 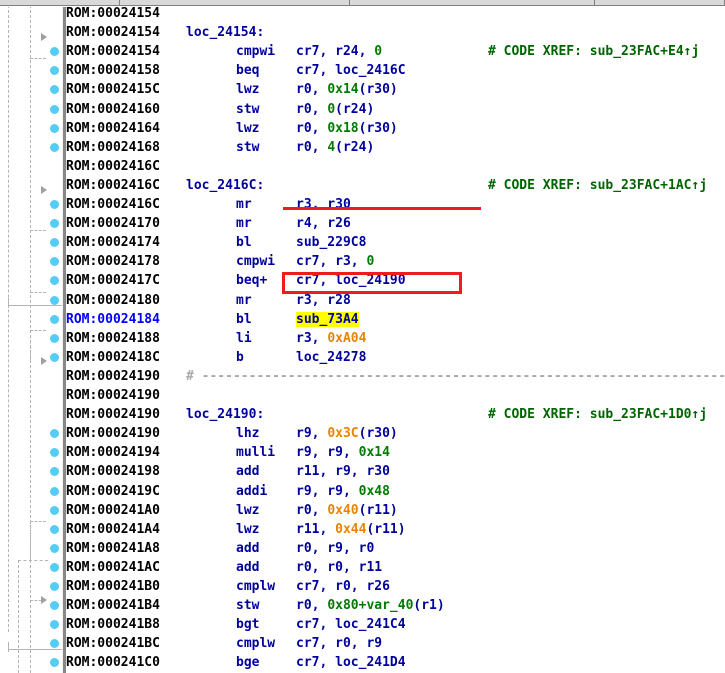 I want to click on row-operand-number: 0x3C, so click(x=342, y=433).